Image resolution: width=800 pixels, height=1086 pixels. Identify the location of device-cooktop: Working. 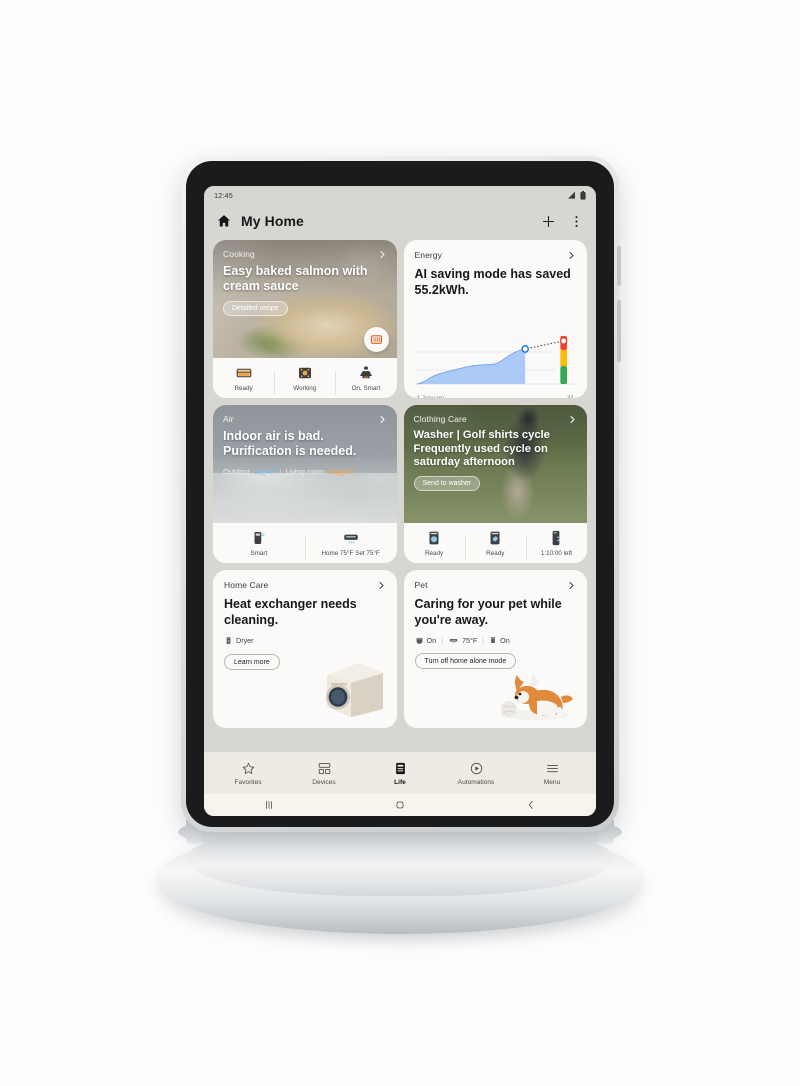
(304, 379).